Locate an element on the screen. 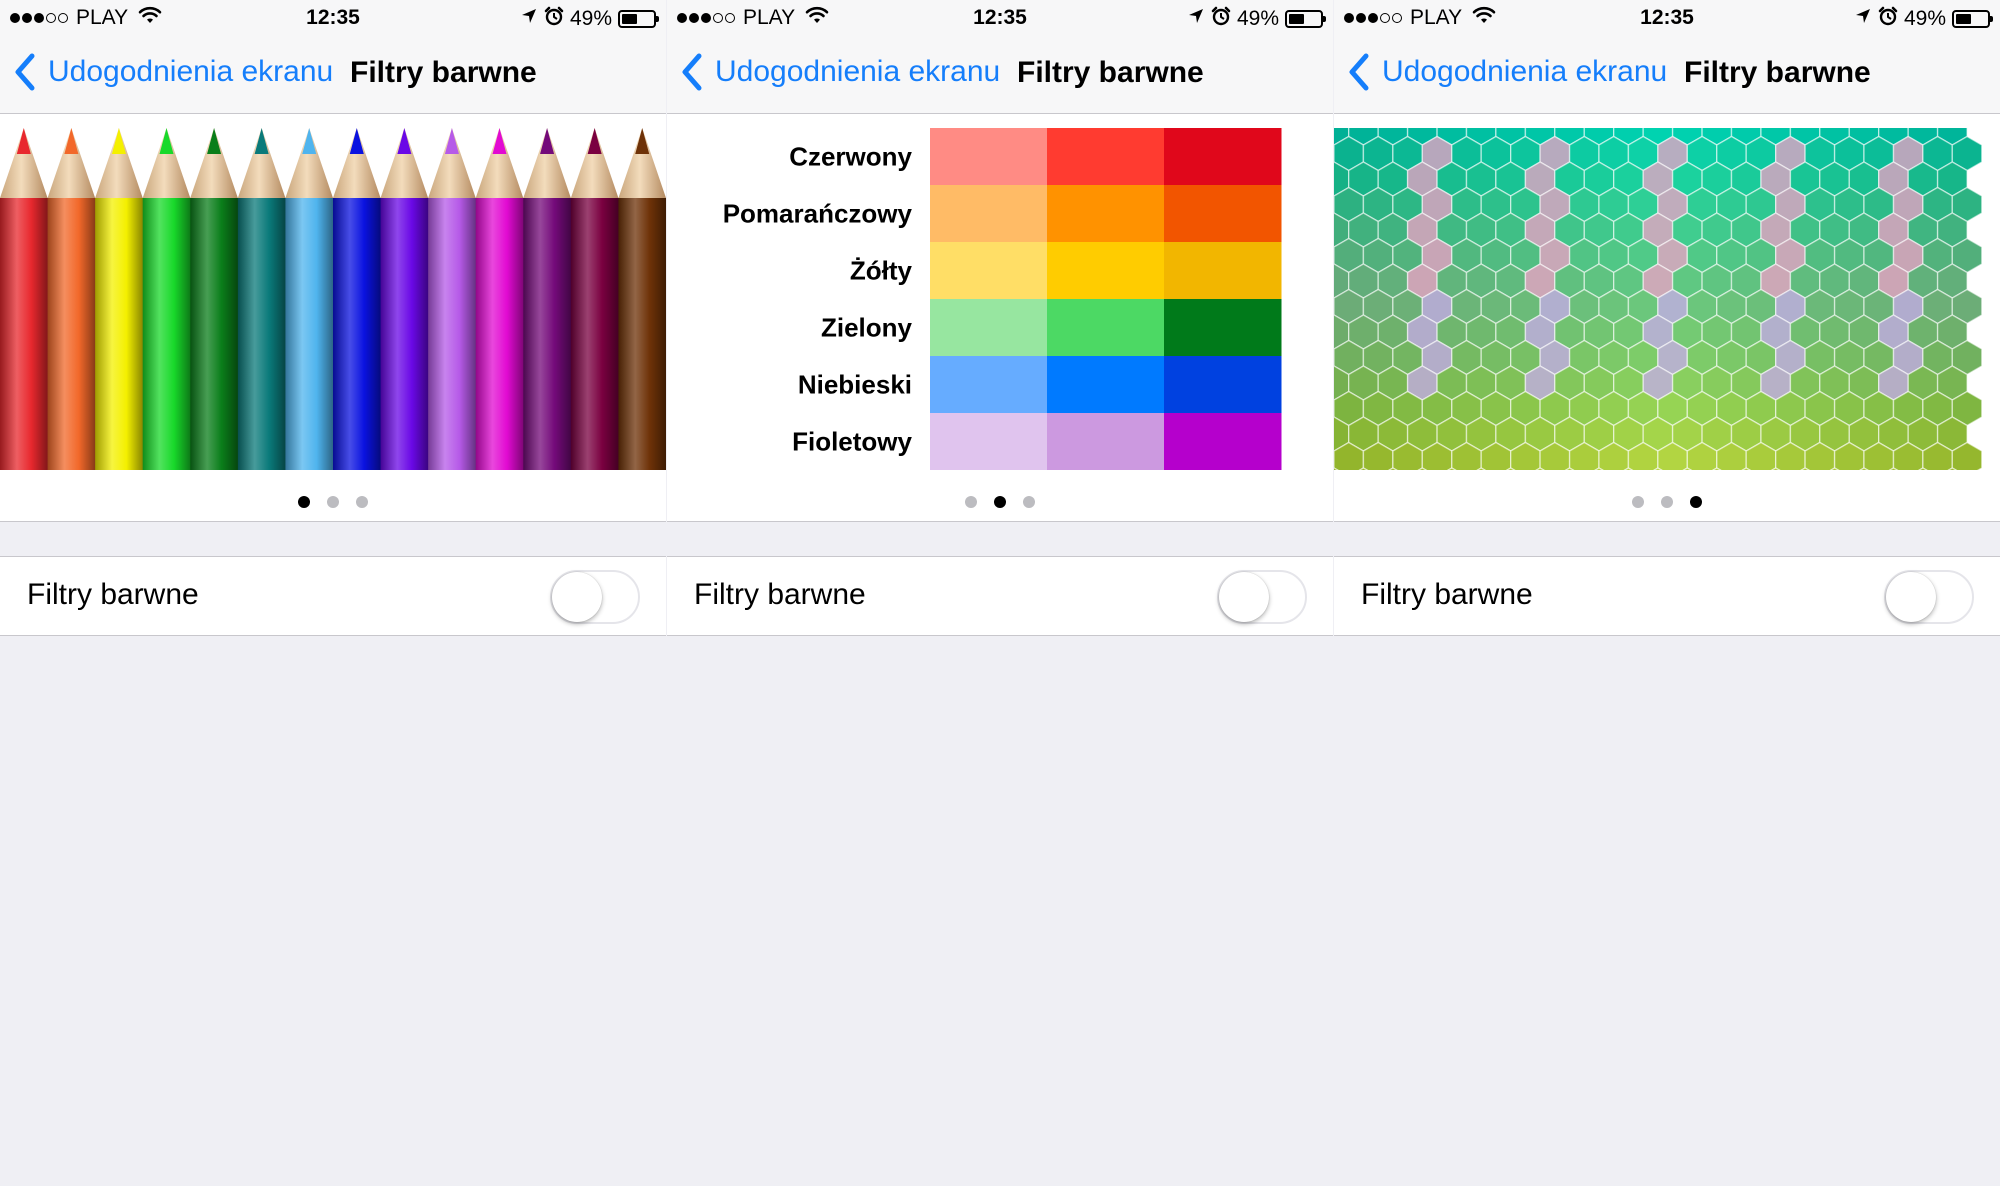 Image resolution: width=2000 pixels, height=1186 pixels. color-row-label: Niebieski is located at coordinates (855, 385).